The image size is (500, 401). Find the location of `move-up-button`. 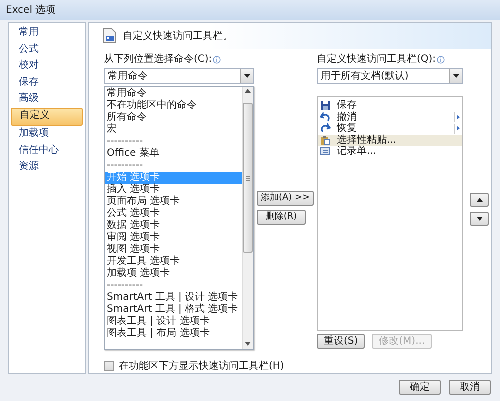

move-up-button is located at coordinates (479, 200).